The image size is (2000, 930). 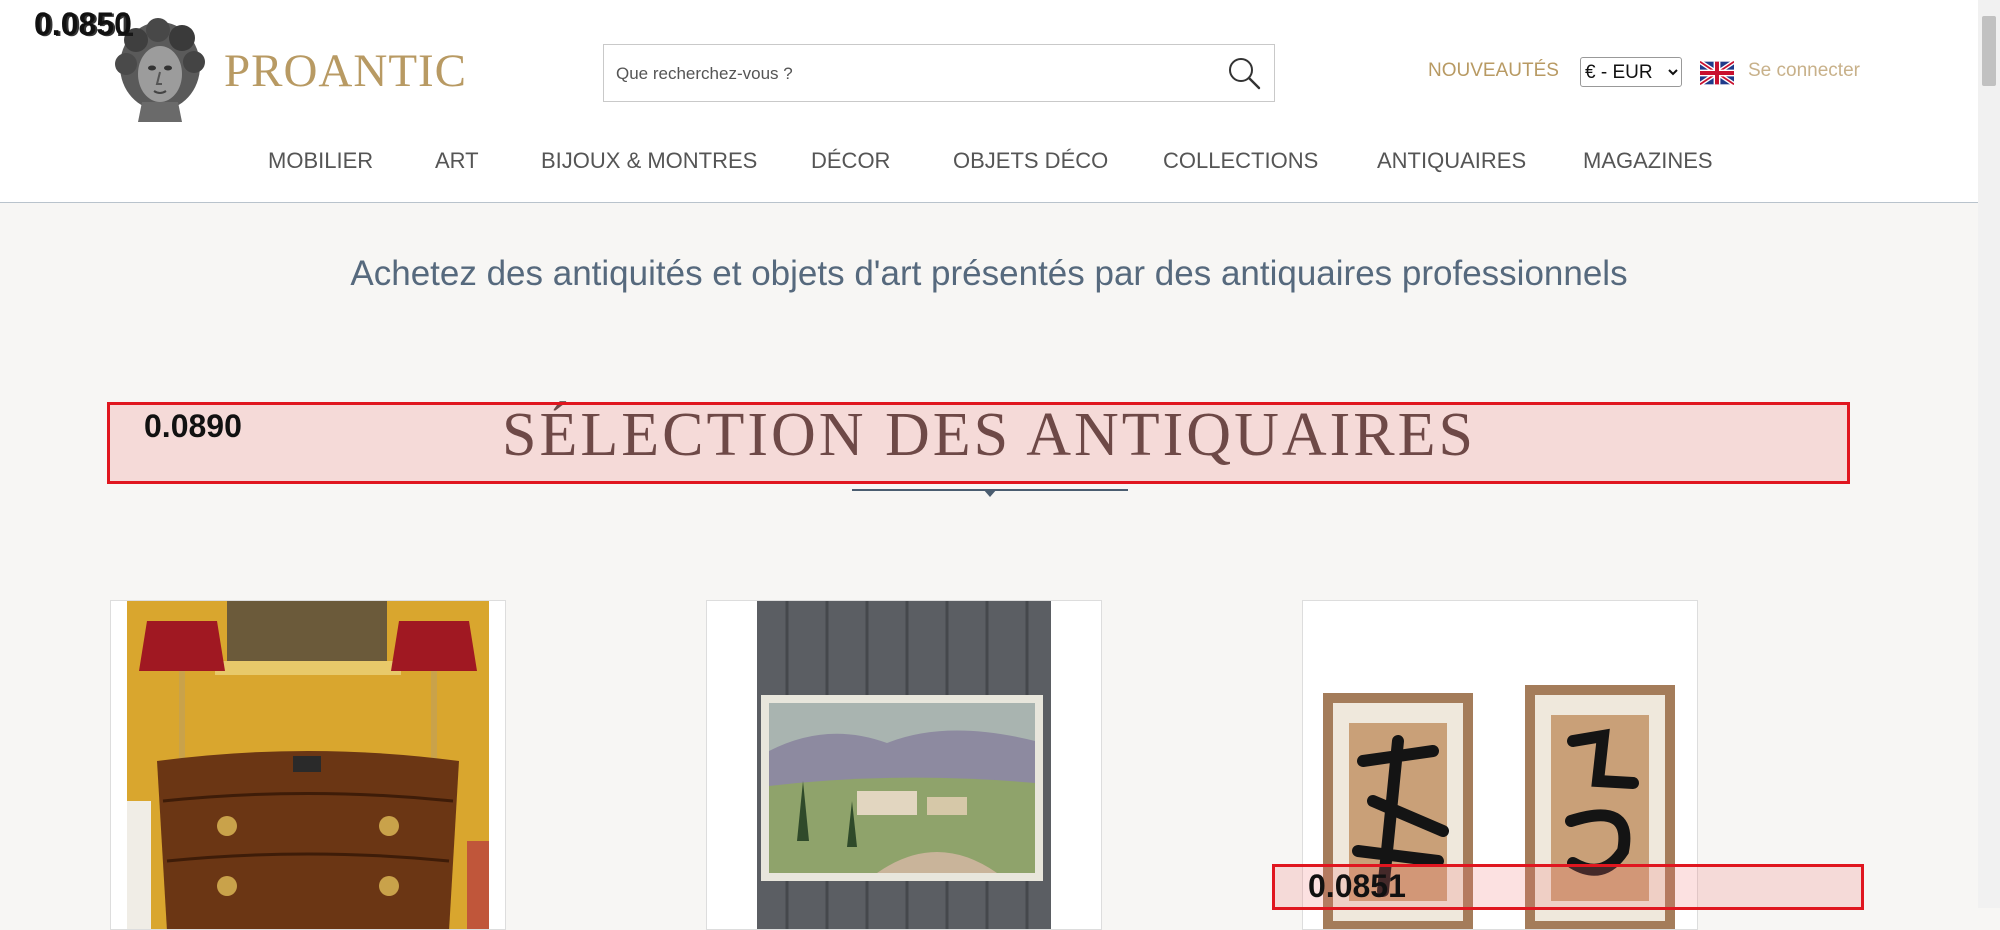 What do you see at coordinates (1493, 71) in the screenshot?
I see `nouveautes-link: NOUVEAUTÉS` at bounding box center [1493, 71].